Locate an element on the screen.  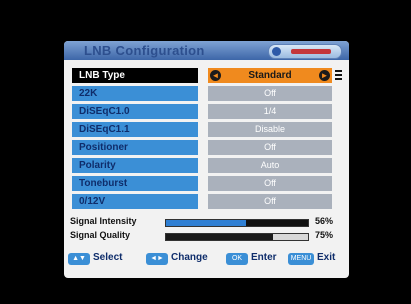
left-right-key-icon: ◄► is located at coordinates (157, 259).